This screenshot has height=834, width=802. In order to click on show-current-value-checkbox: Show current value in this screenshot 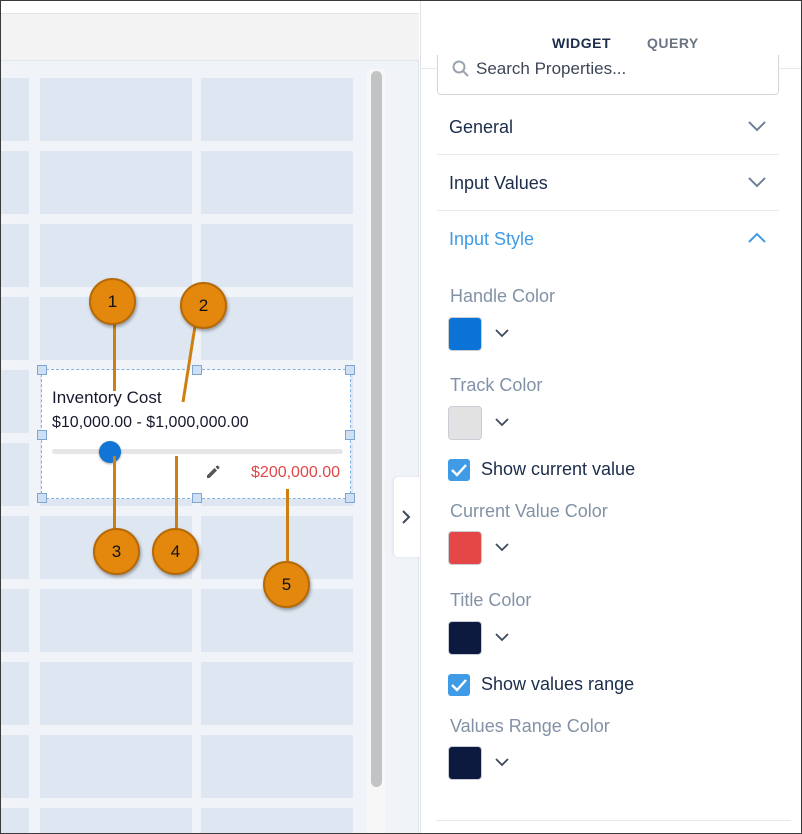, I will do `click(608, 470)`.